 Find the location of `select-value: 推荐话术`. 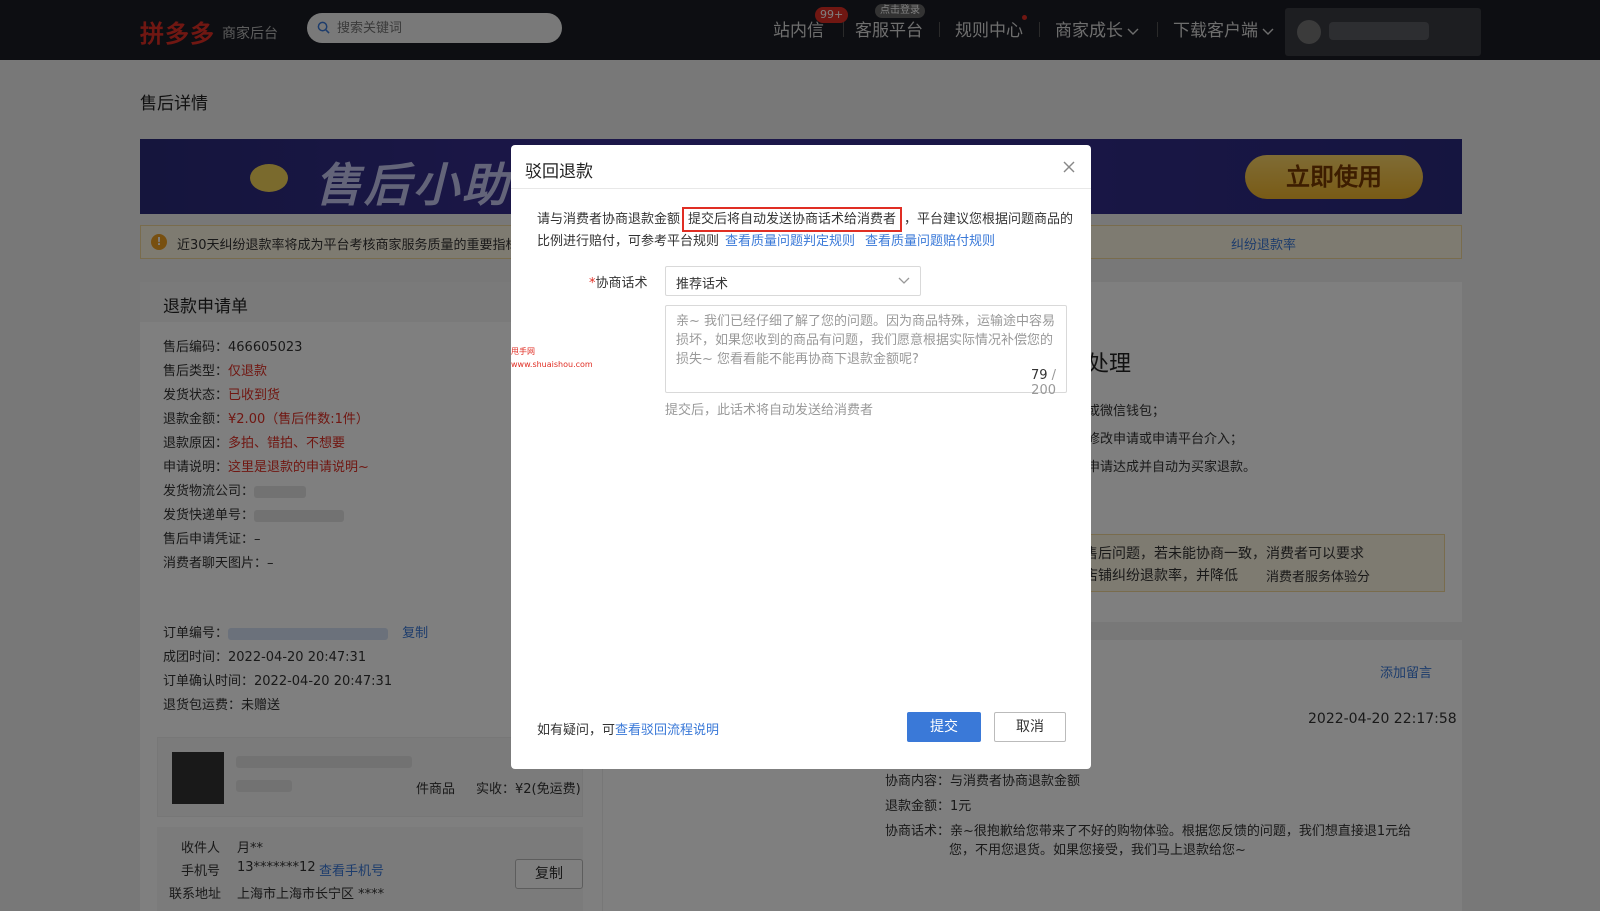

select-value: 推荐话术 is located at coordinates (702, 284).